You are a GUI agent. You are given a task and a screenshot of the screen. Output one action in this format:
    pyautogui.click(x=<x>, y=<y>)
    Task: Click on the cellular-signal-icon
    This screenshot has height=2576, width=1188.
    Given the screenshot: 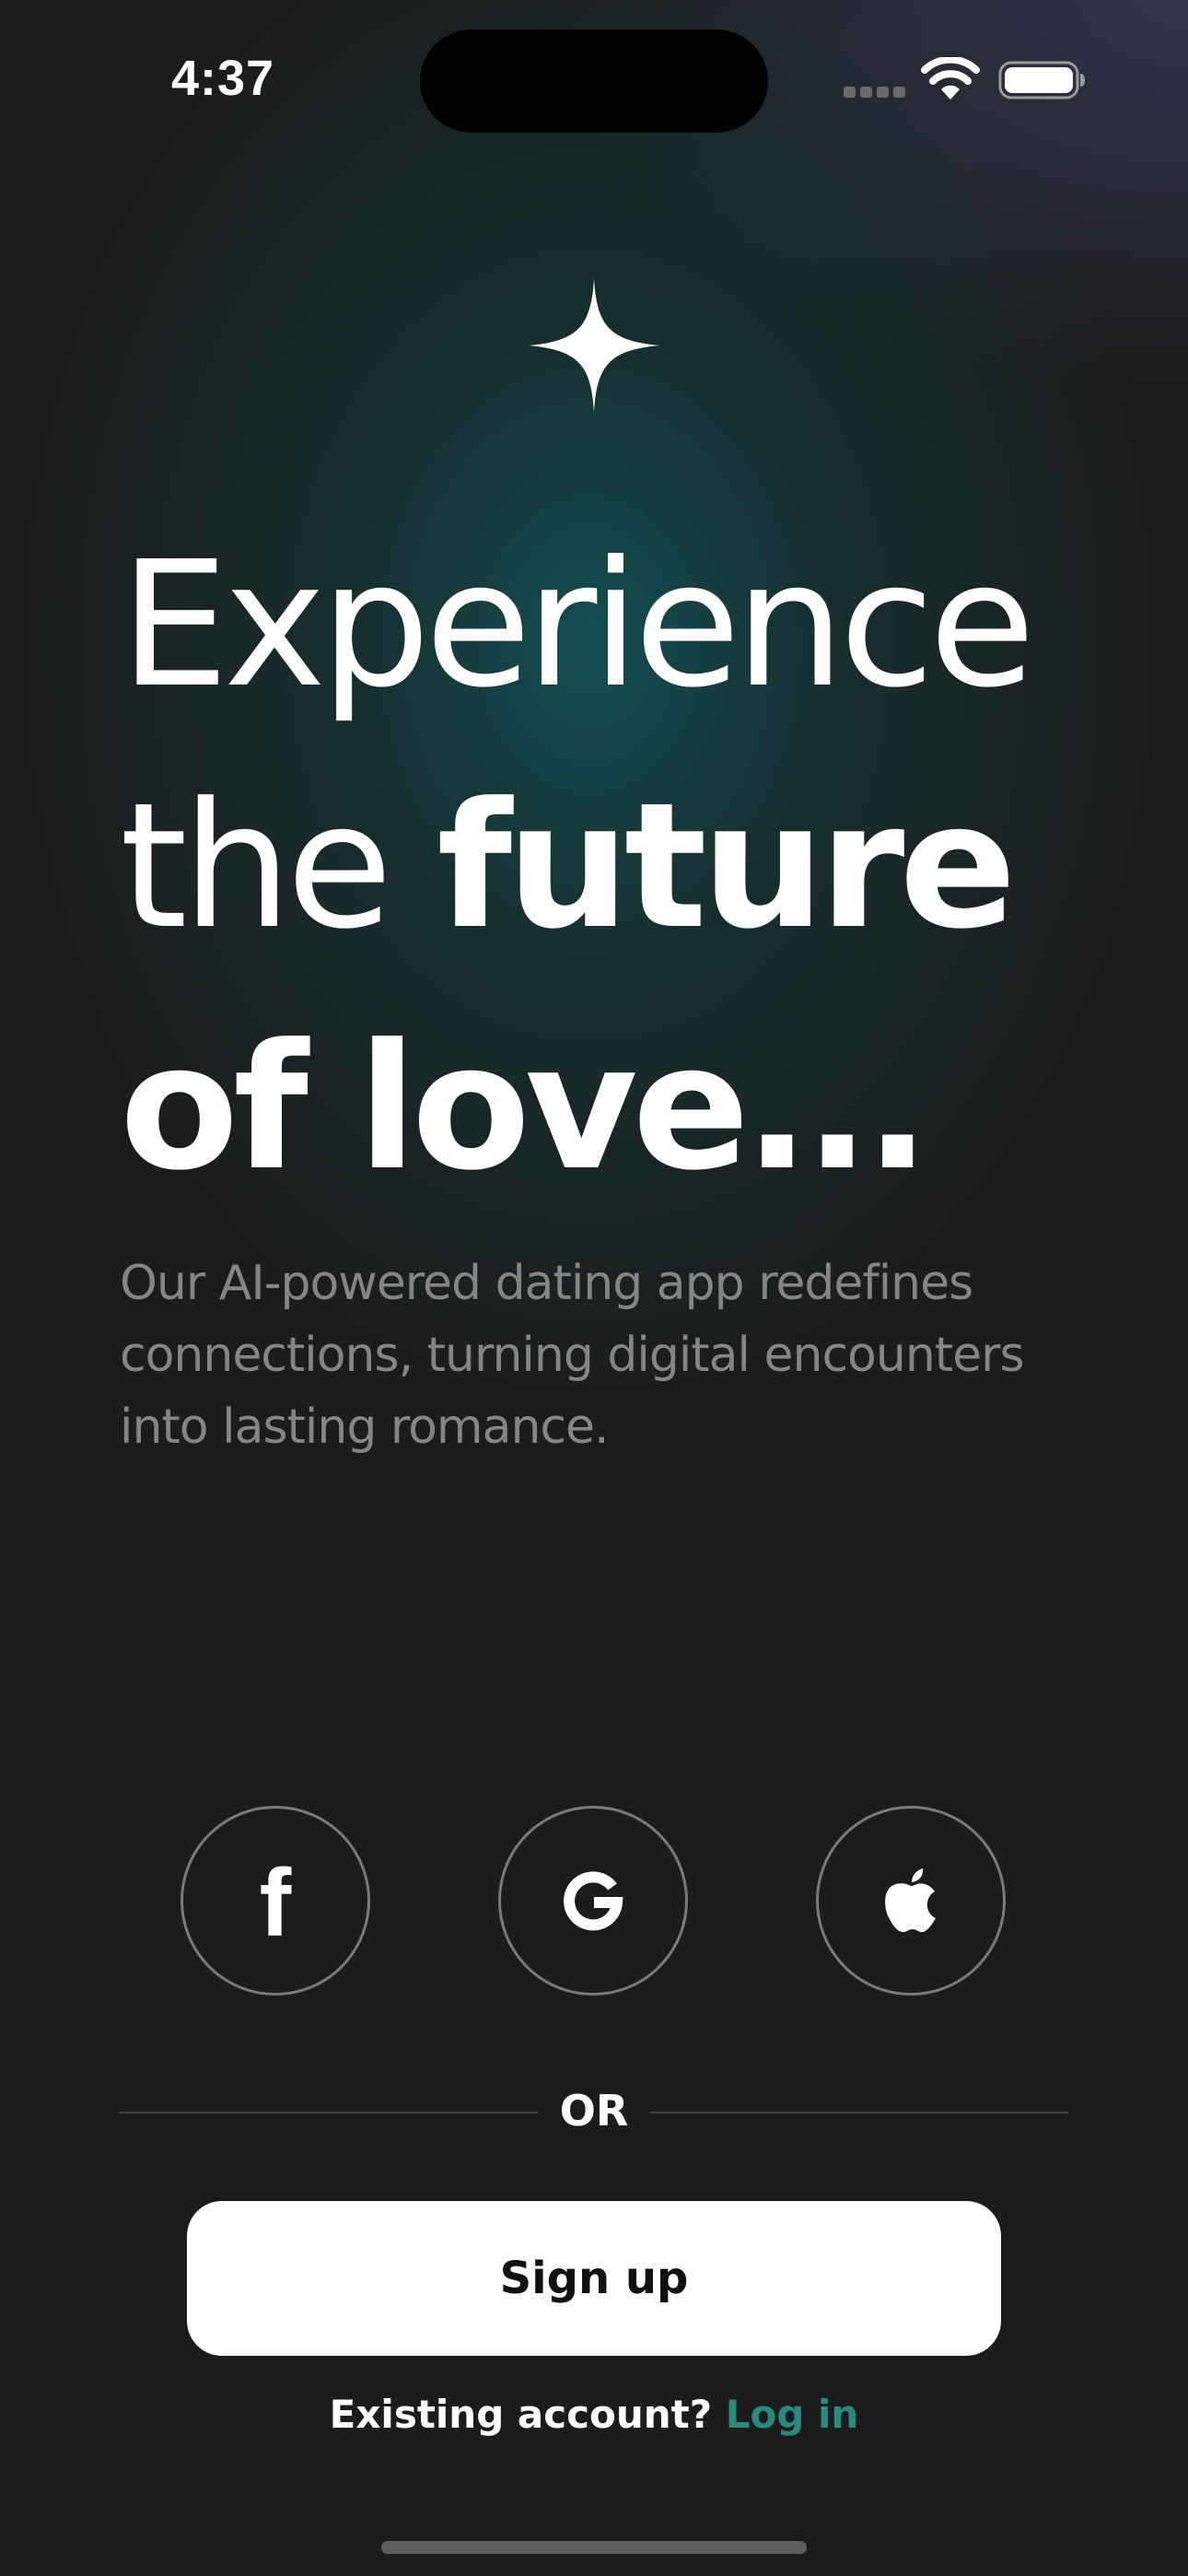 What is the action you would take?
    pyautogui.click(x=875, y=93)
    